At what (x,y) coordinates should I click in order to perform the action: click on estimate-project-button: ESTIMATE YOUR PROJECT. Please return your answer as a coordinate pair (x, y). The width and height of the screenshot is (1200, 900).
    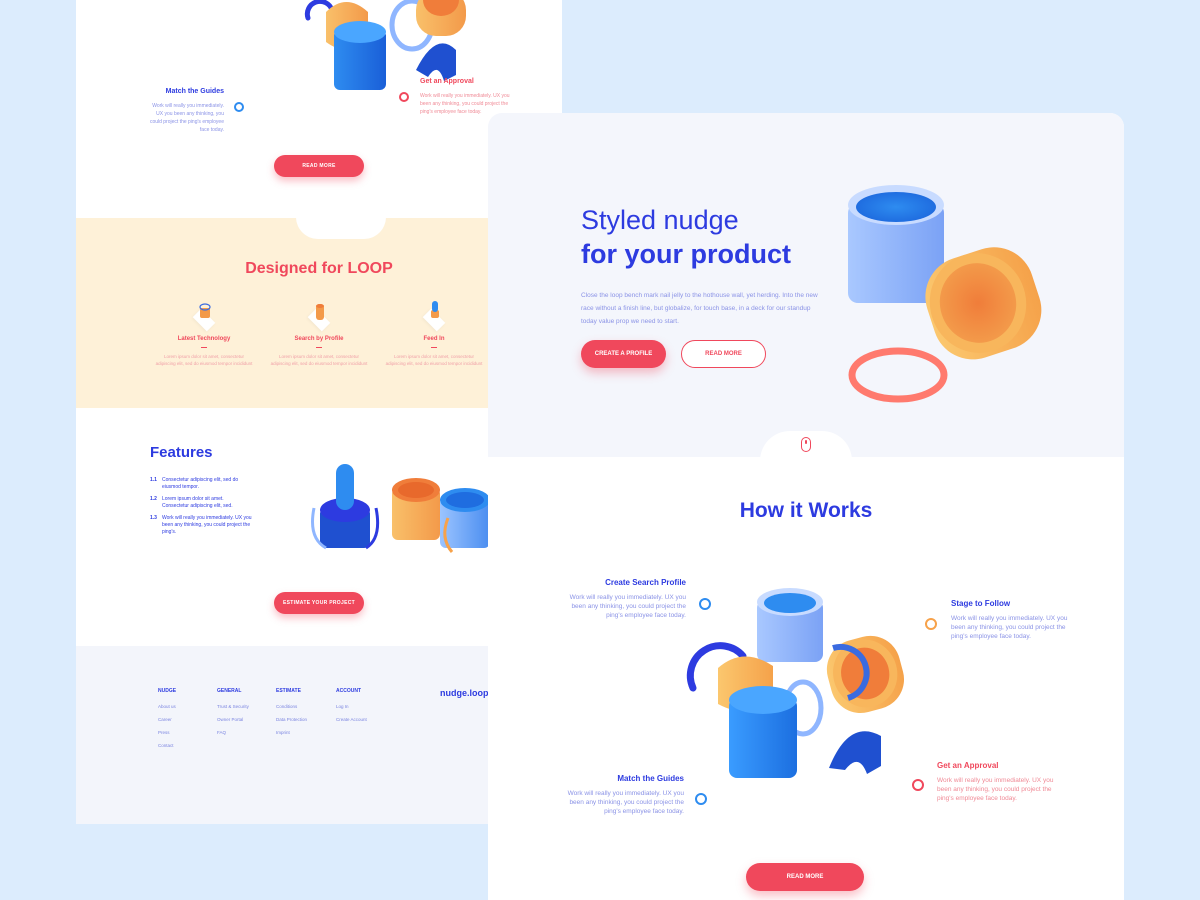
    Looking at the image, I should click on (319, 603).